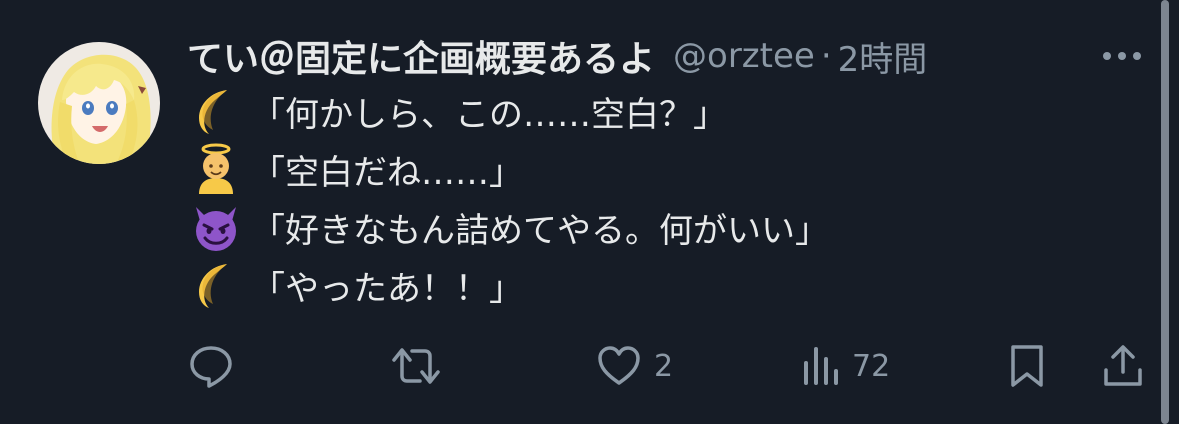 The image size is (1179, 424). Describe the element at coordinates (589, 366) in the screenshot. I see `action-bar: 2 72` at that location.